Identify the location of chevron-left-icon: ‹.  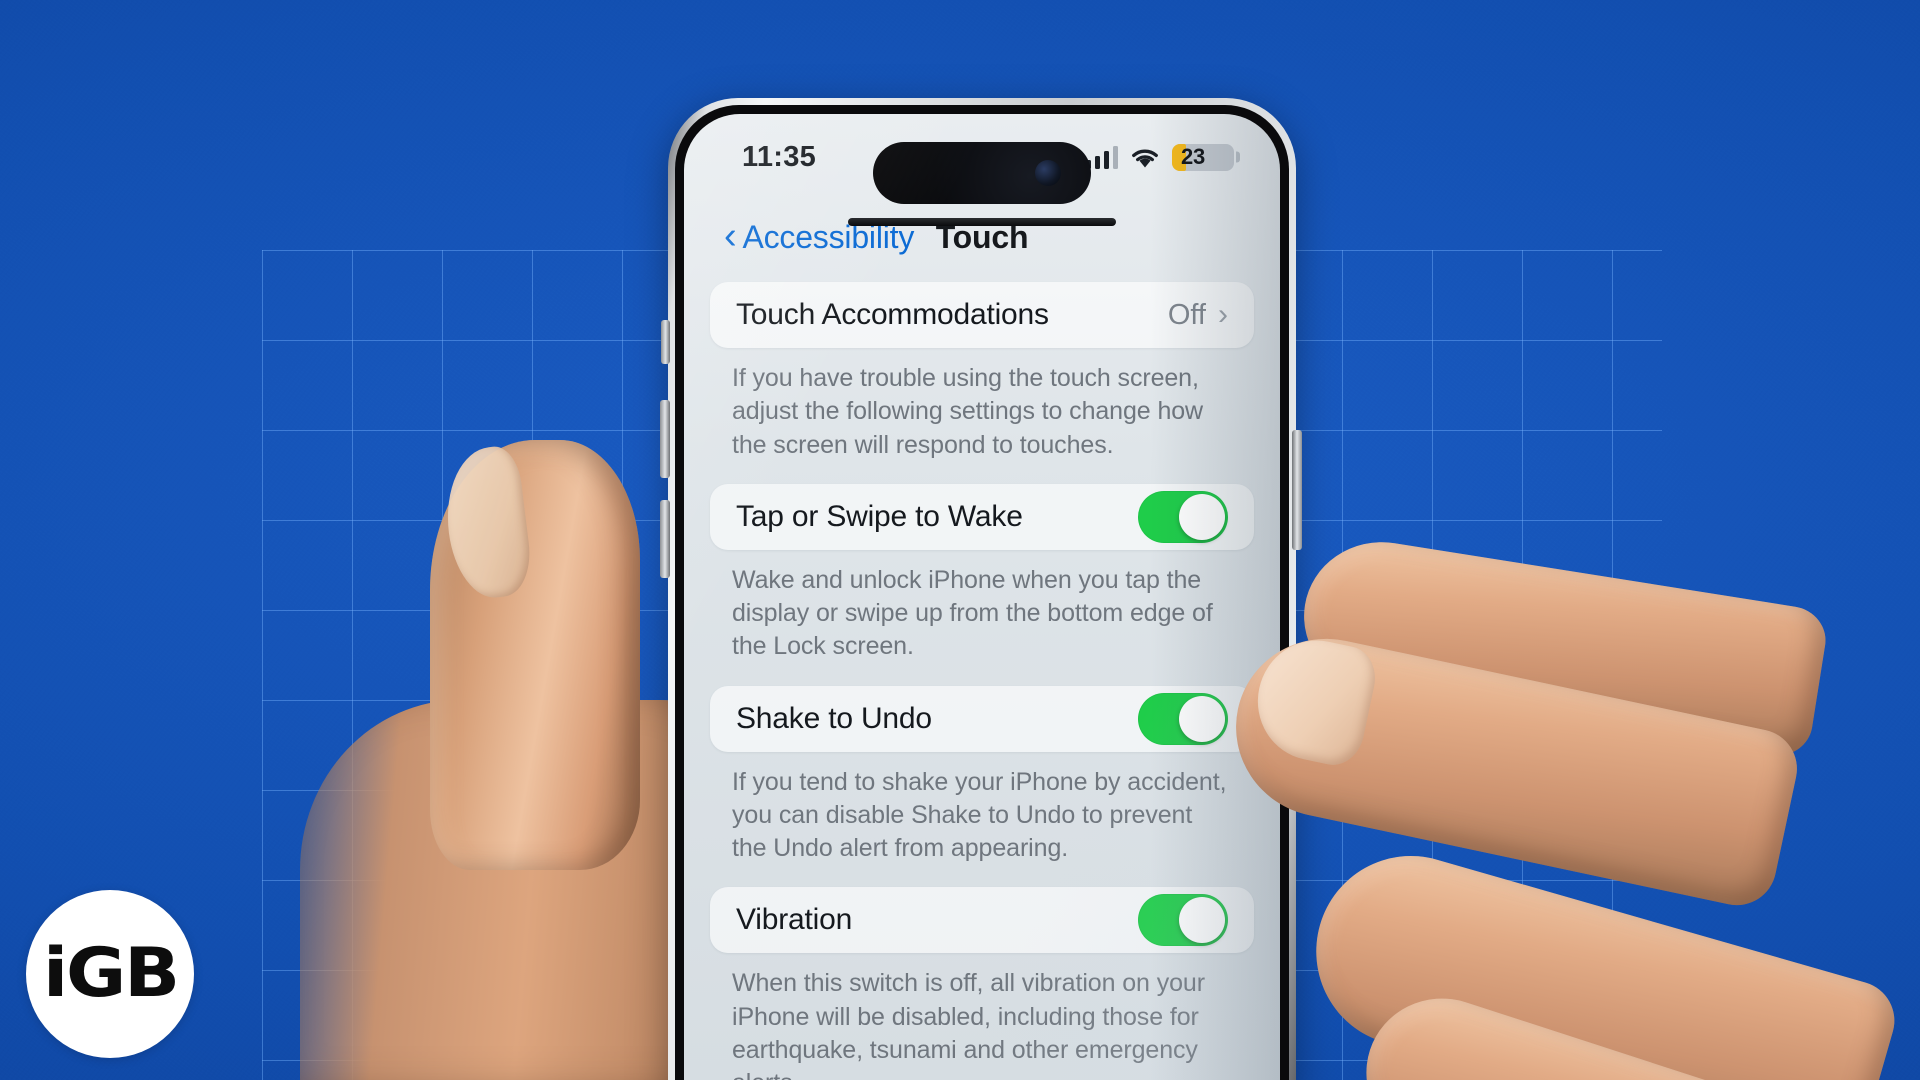
(730, 235).